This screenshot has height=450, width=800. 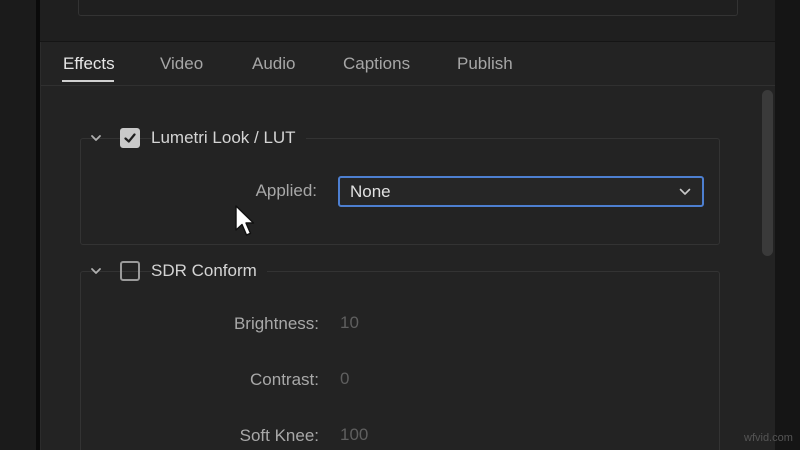 What do you see at coordinates (521, 191) in the screenshot?
I see `applied-lut-select: None` at bounding box center [521, 191].